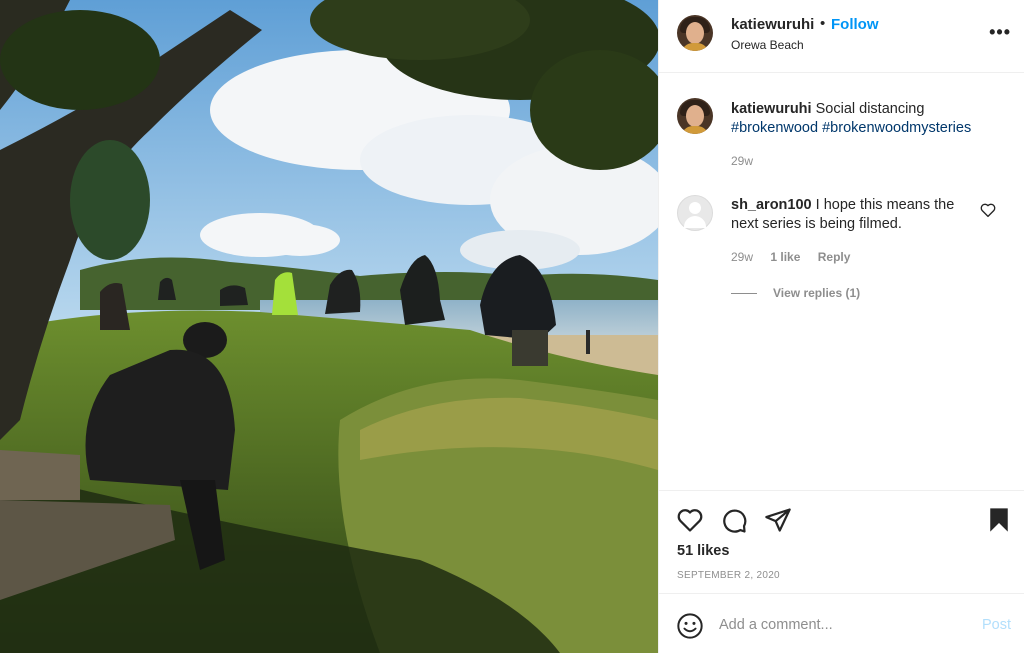  I want to click on bookmark-icon, so click(999, 520).